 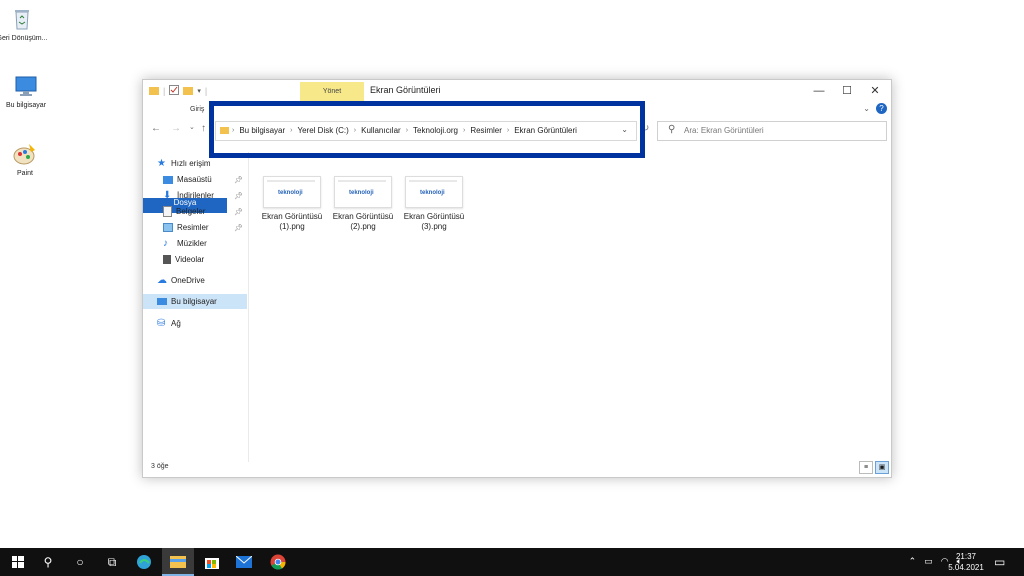 What do you see at coordinates (161, 163) in the screenshot?
I see `star-icon: ★` at bounding box center [161, 163].